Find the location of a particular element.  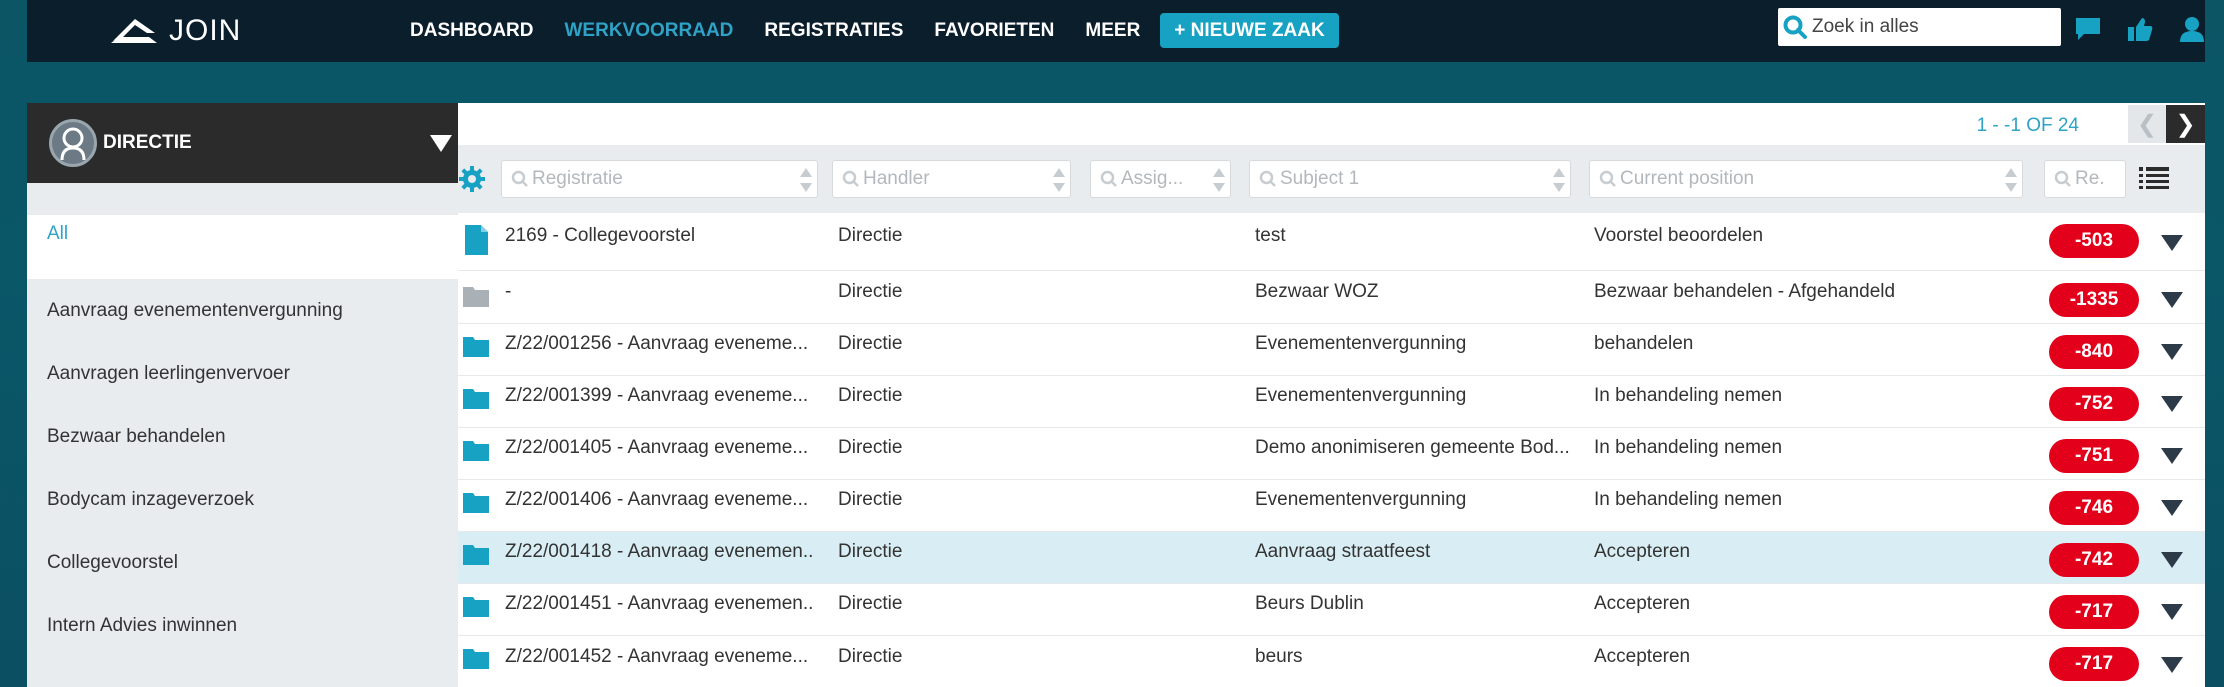

join-logo-icon is located at coordinates (134, 31).